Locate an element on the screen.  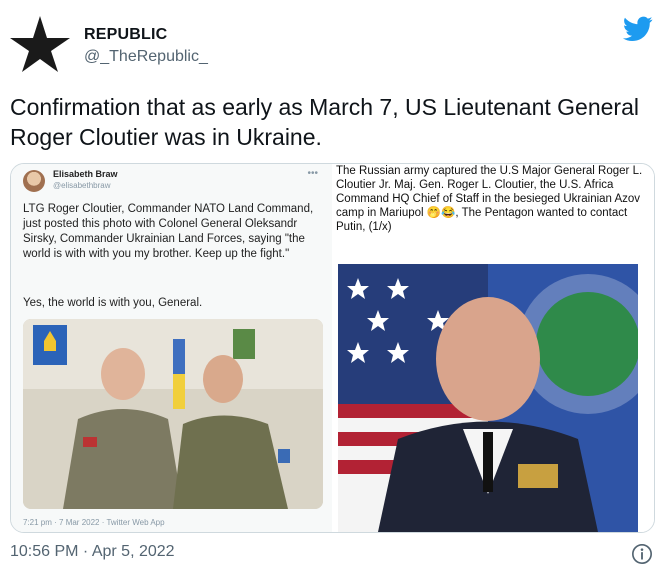
black-star-icon is located at coordinates (40, 44).